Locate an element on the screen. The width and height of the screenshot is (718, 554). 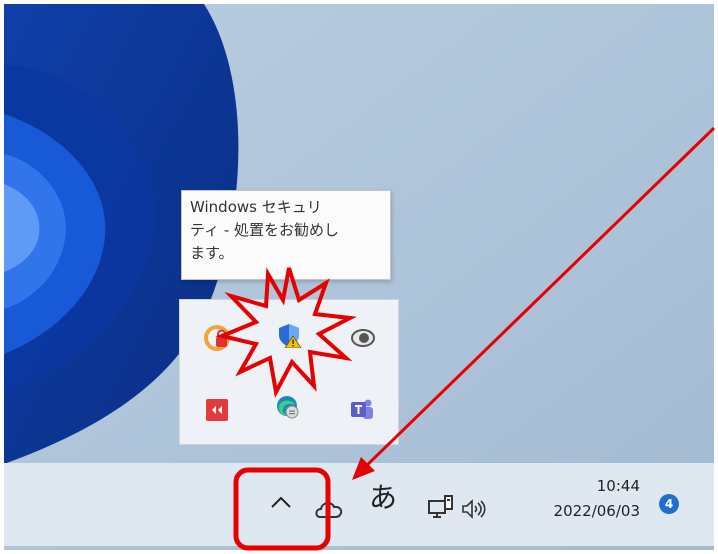
show-hidden-icons-button is located at coordinates (281, 502).